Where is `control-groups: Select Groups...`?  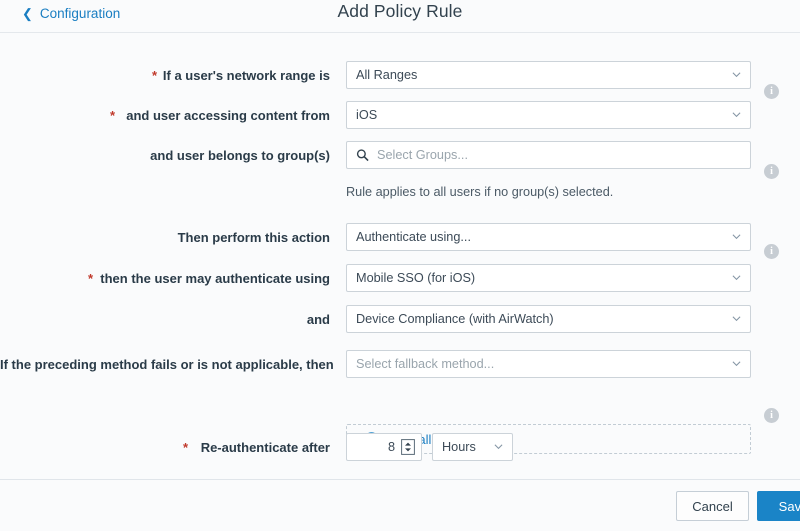
control-groups: Select Groups... is located at coordinates (548, 155).